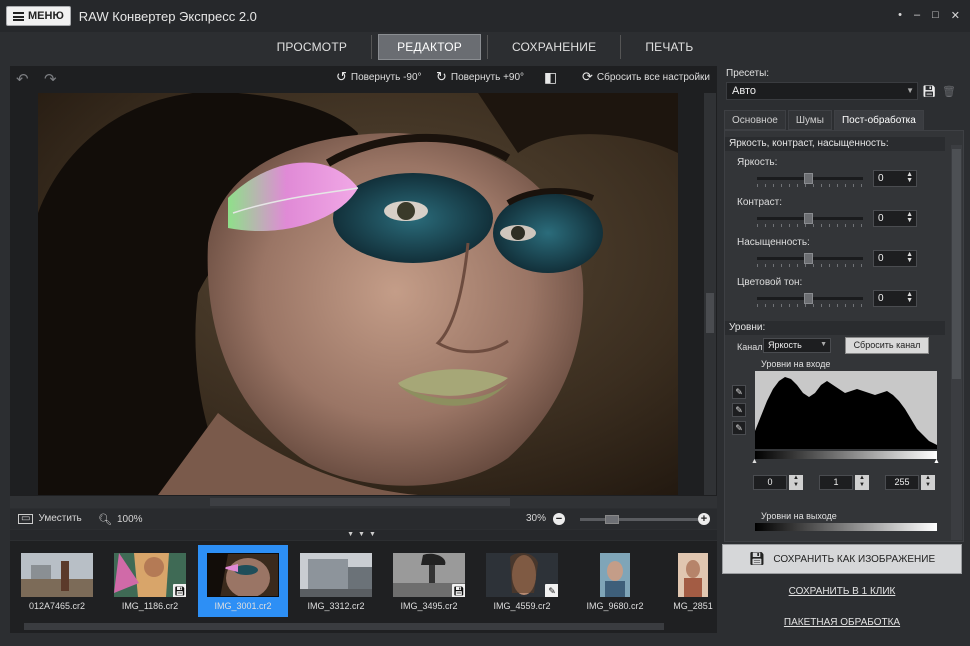 The image size is (970, 646). I want to click on film-item: IMG_3312.cr2, so click(336, 581).